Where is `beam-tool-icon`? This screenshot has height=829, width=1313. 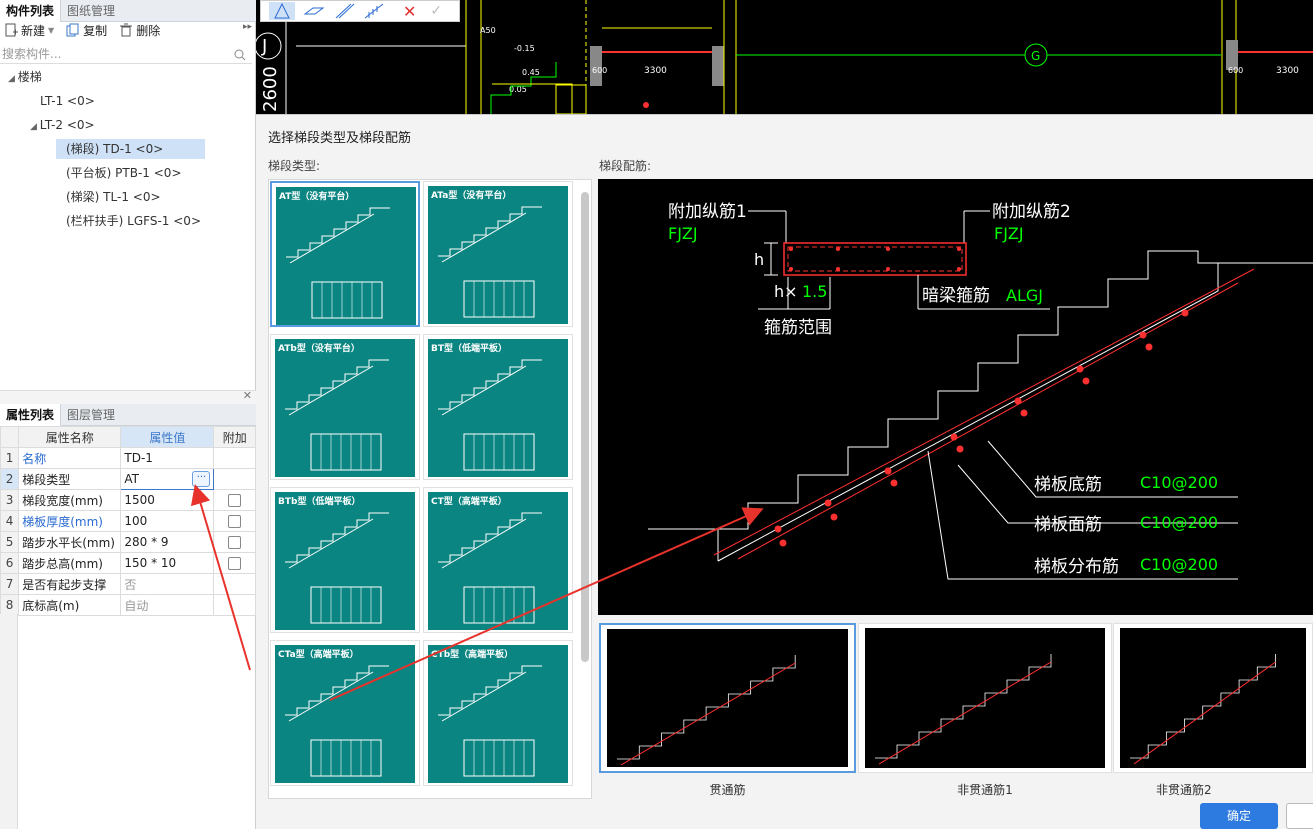 beam-tool-icon is located at coordinates (344, 11).